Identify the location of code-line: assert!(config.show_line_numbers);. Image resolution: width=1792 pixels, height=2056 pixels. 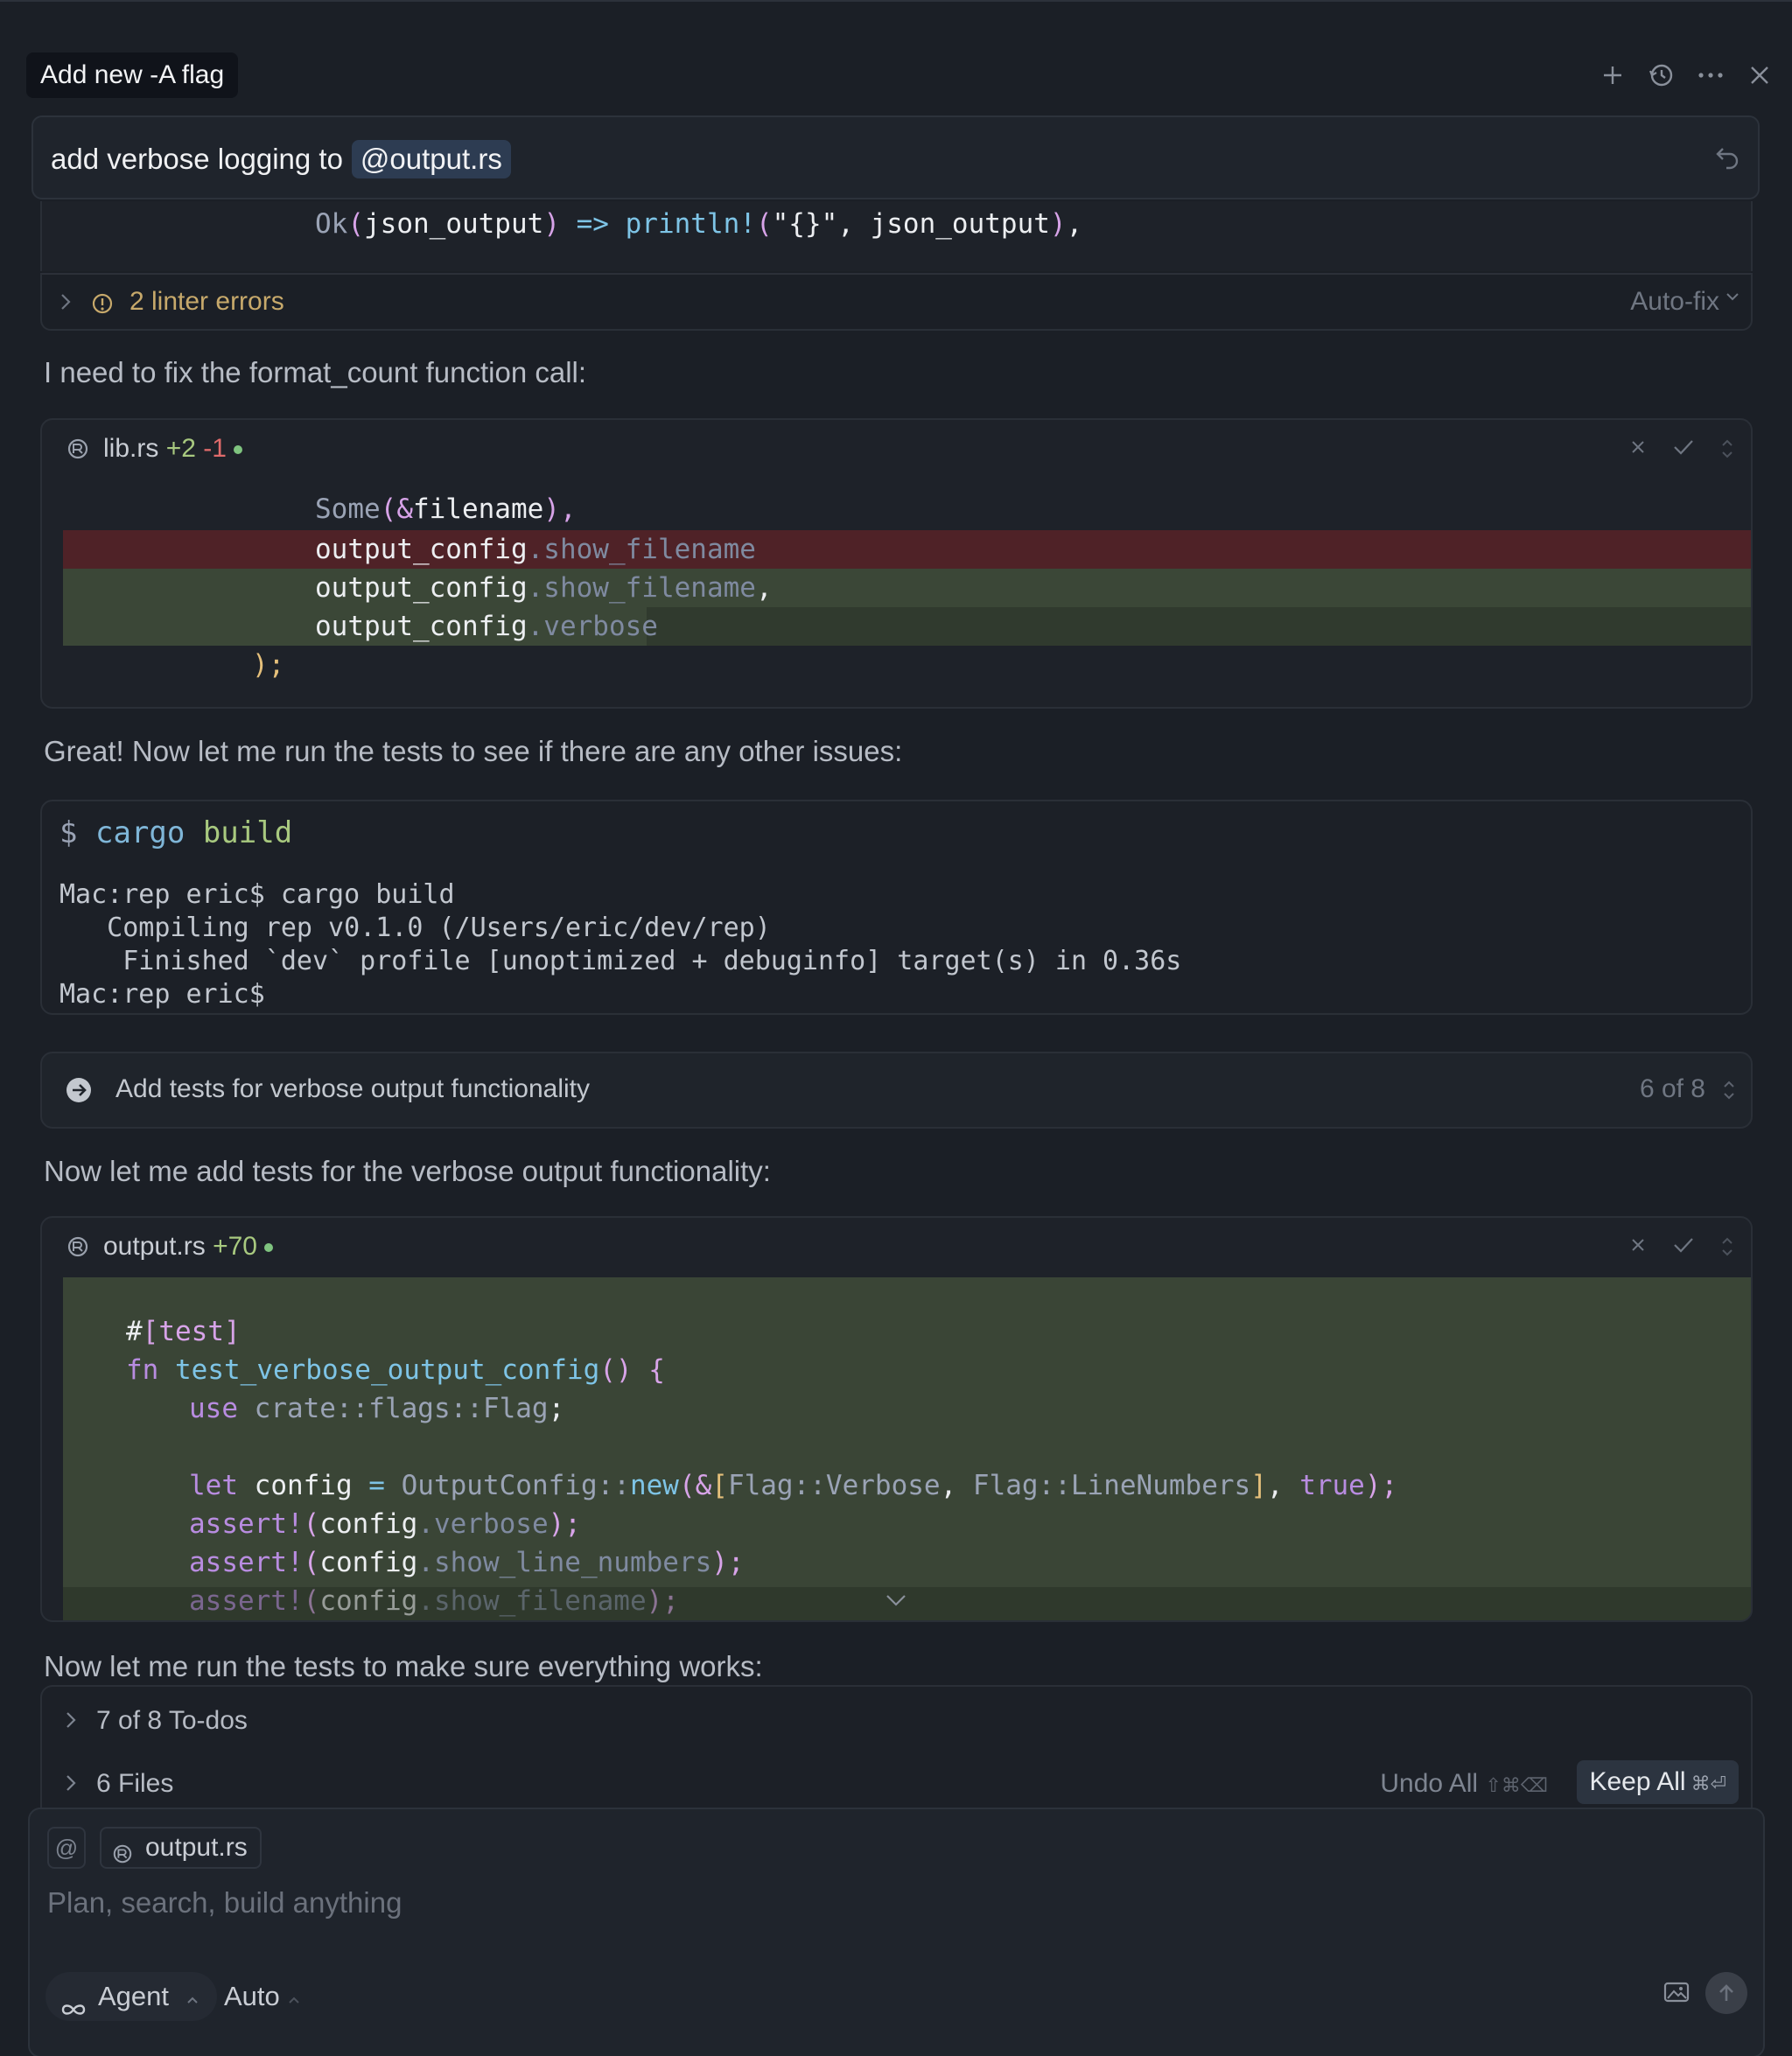
(467, 1562).